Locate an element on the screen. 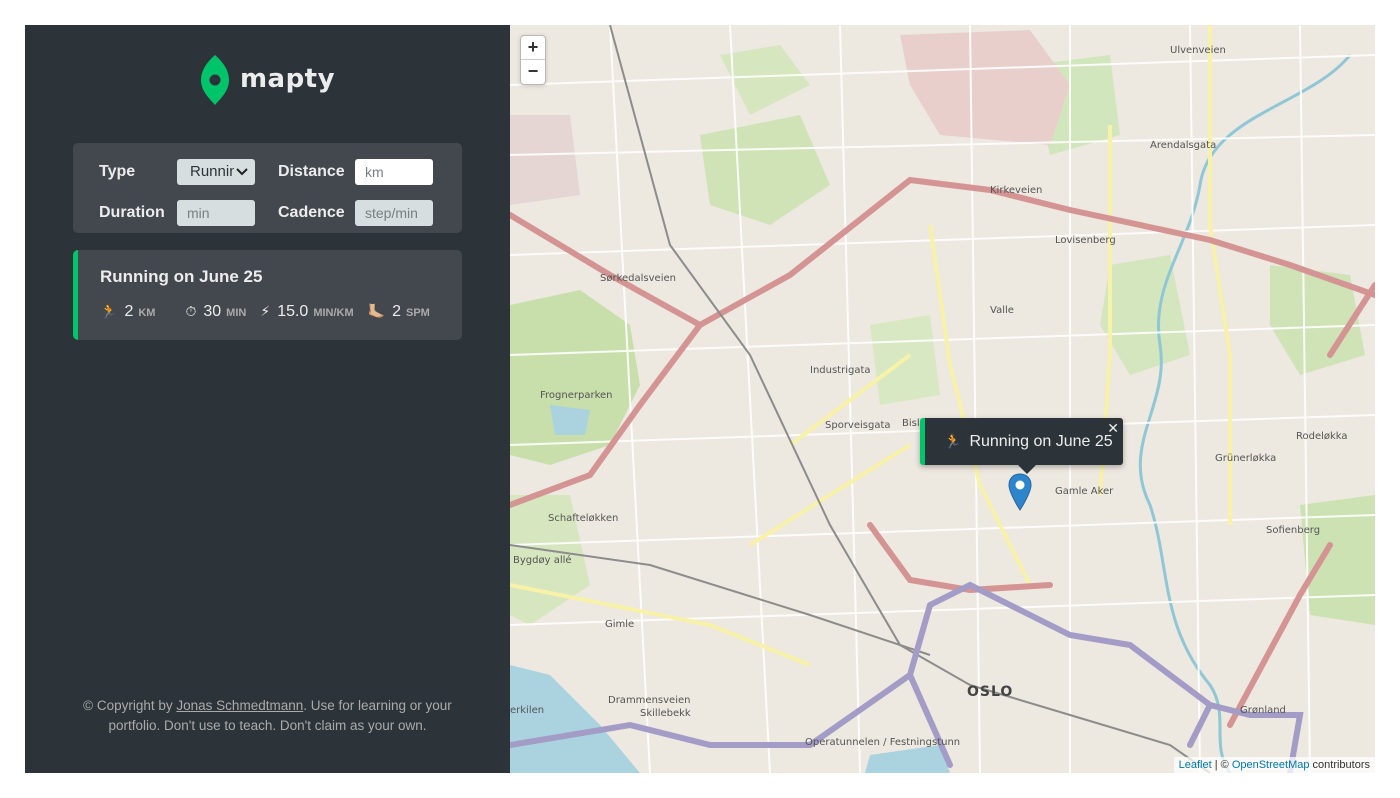 This screenshot has width=1400, height=798. map-label-skillebekk: Skillebekk is located at coordinates (665, 713).